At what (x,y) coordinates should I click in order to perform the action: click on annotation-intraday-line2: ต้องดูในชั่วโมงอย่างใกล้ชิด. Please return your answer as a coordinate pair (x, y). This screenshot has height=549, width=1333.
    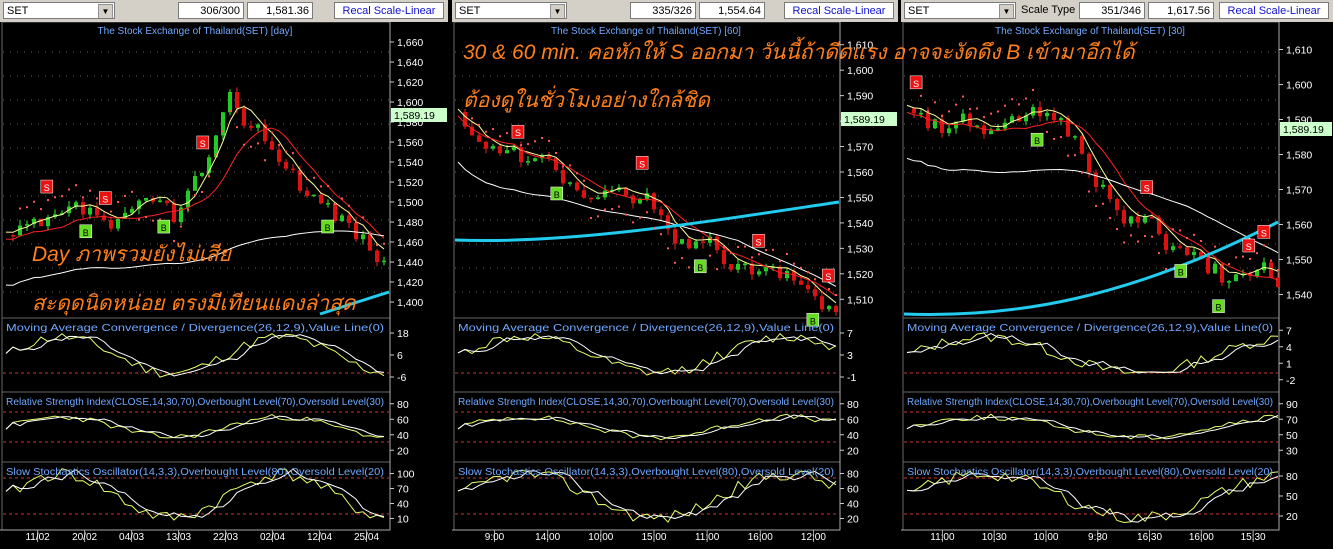
    Looking at the image, I should click on (586, 100).